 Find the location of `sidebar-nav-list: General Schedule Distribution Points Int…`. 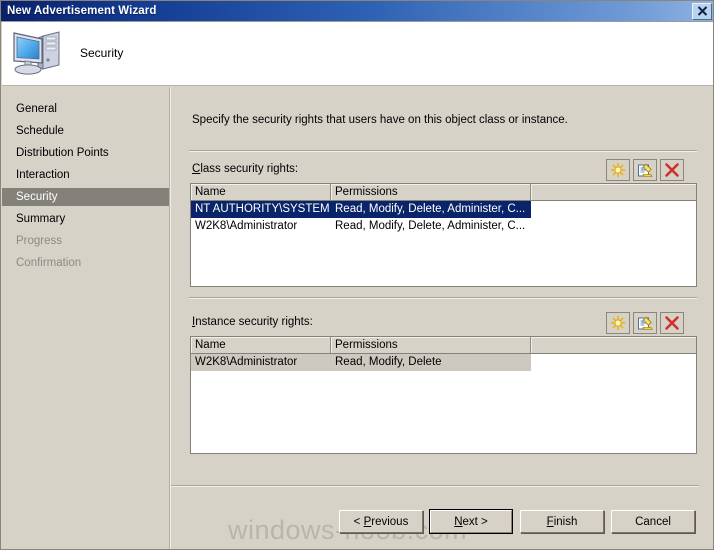

sidebar-nav-list: General Schedule Distribution Points Int… is located at coordinates (85, 179).